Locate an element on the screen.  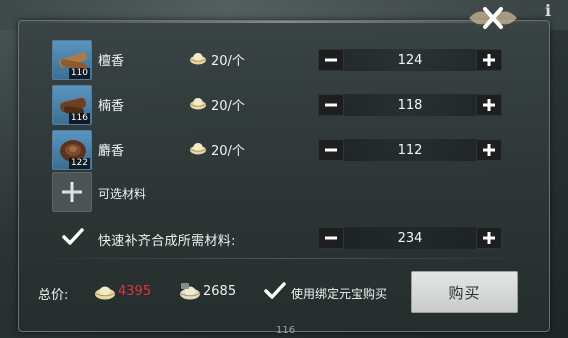
fast-fill-decrease-button is located at coordinates (331, 238).